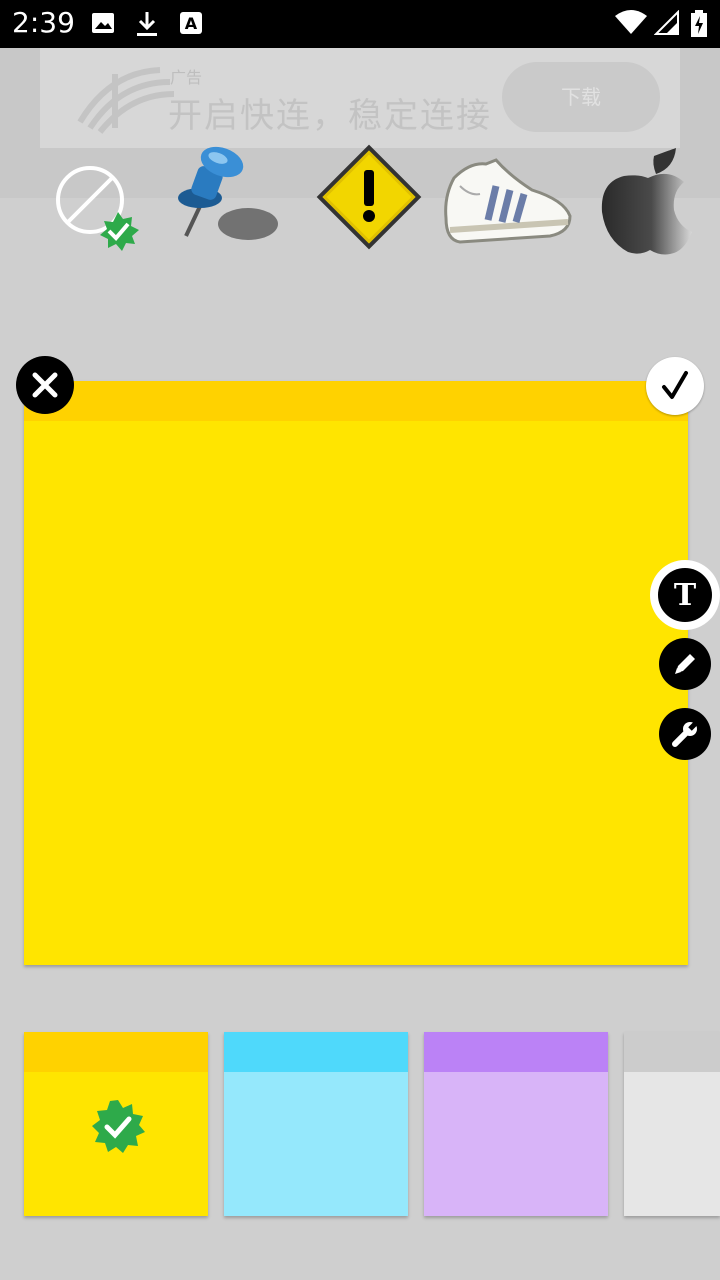  I want to click on swatch-yellow, so click(116, 1124).